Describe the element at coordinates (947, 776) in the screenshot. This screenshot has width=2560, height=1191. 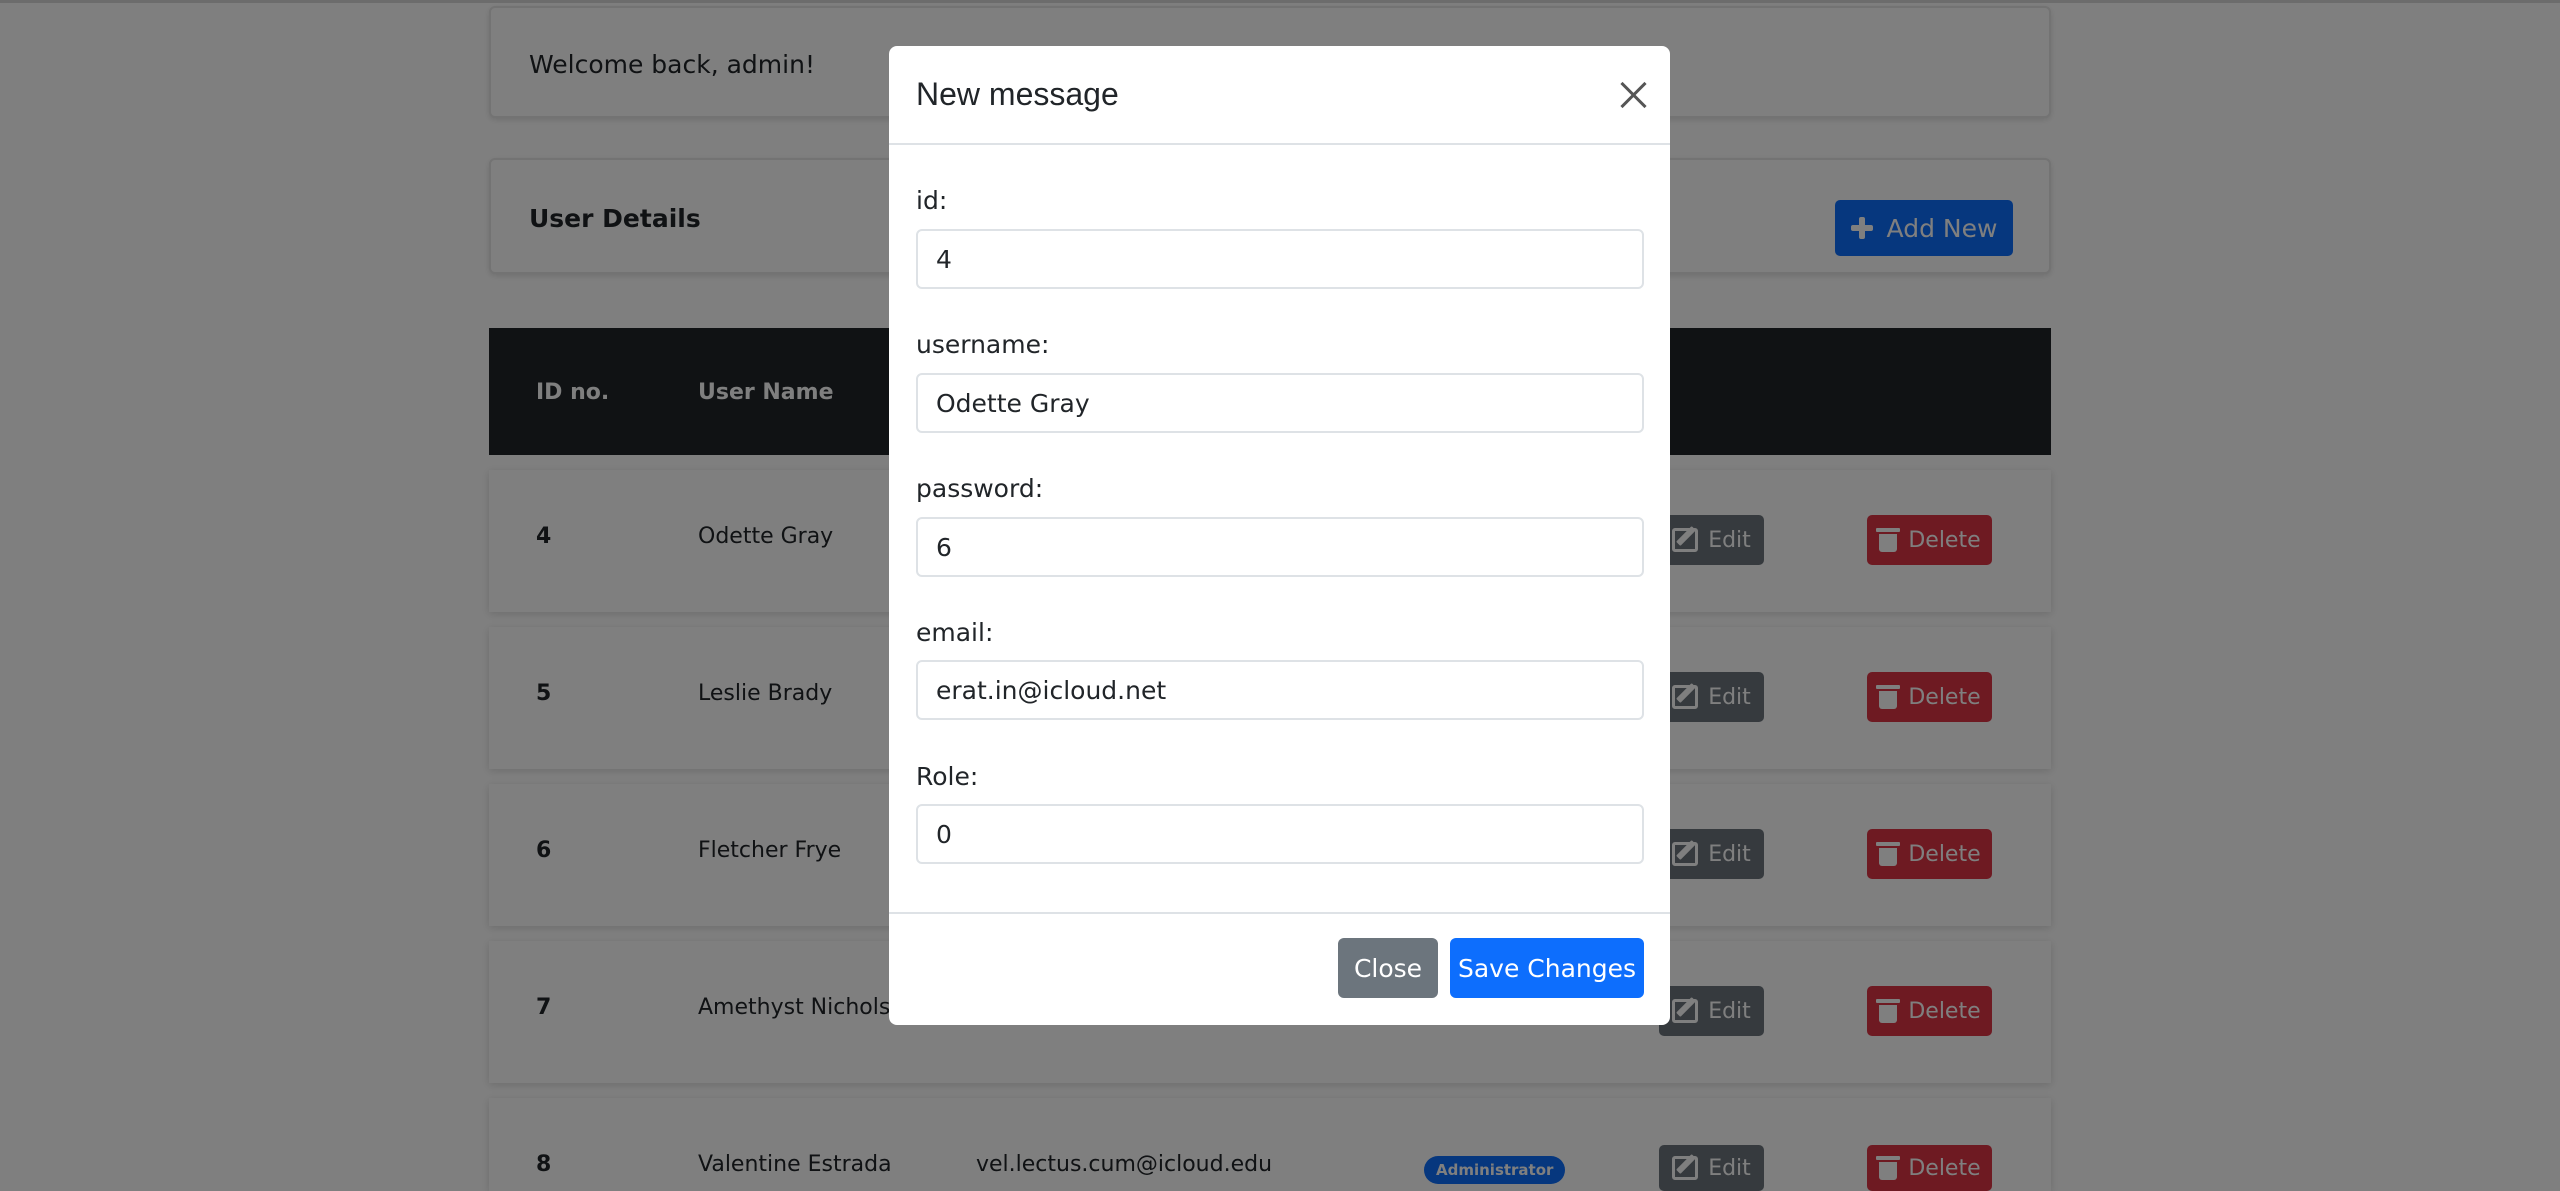
I see `role-label: Role:` at that location.